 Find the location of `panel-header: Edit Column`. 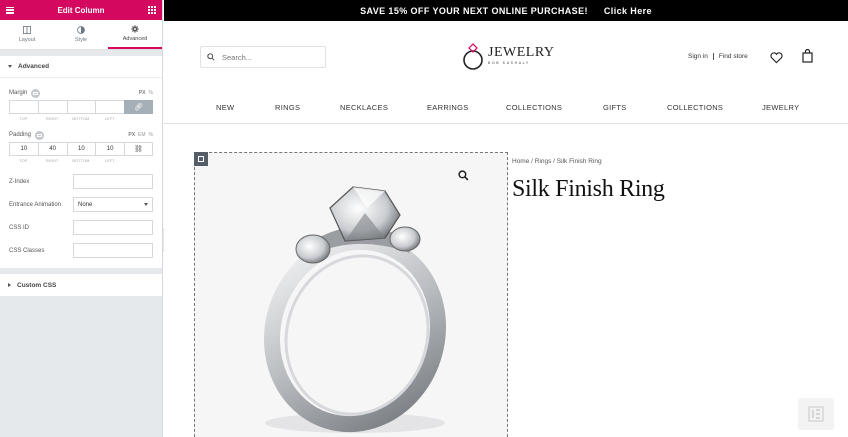

panel-header: Edit Column is located at coordinates (81, 10).